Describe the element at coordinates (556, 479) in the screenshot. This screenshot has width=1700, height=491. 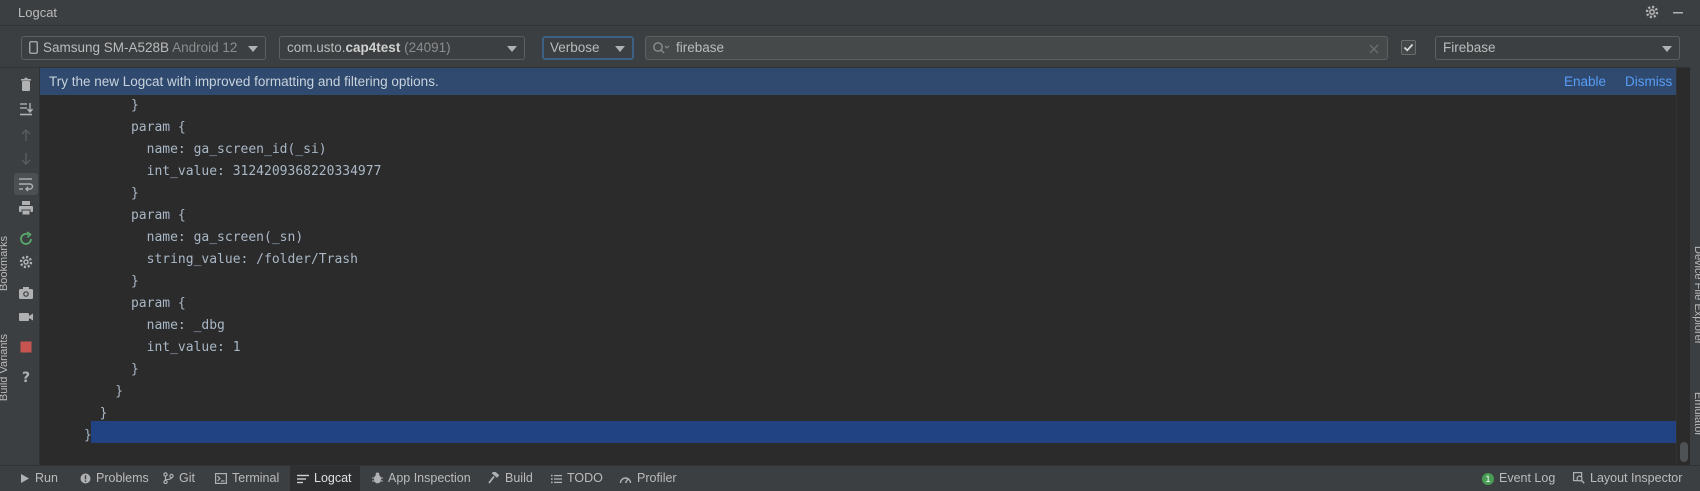
I see `list-icon` at that location.